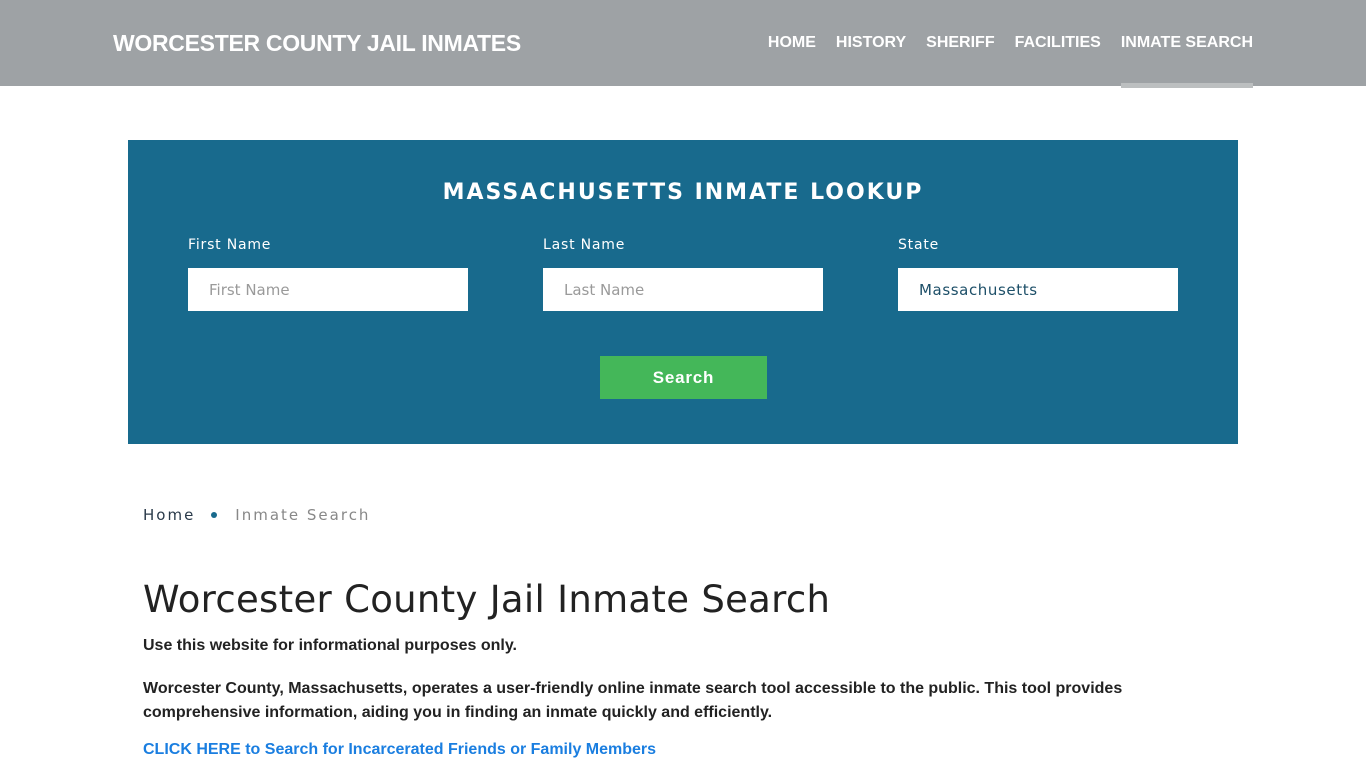  I want to click on nav-sheriff: SHERIFF, so click(960, 43).